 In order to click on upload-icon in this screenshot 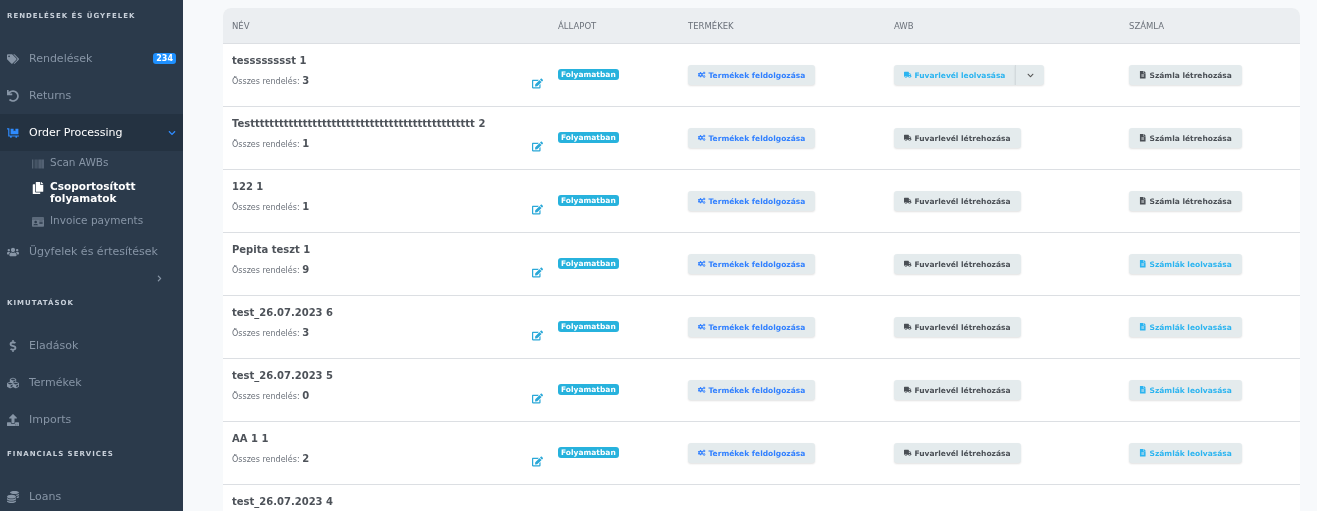, I will do `click(13, 419)`.